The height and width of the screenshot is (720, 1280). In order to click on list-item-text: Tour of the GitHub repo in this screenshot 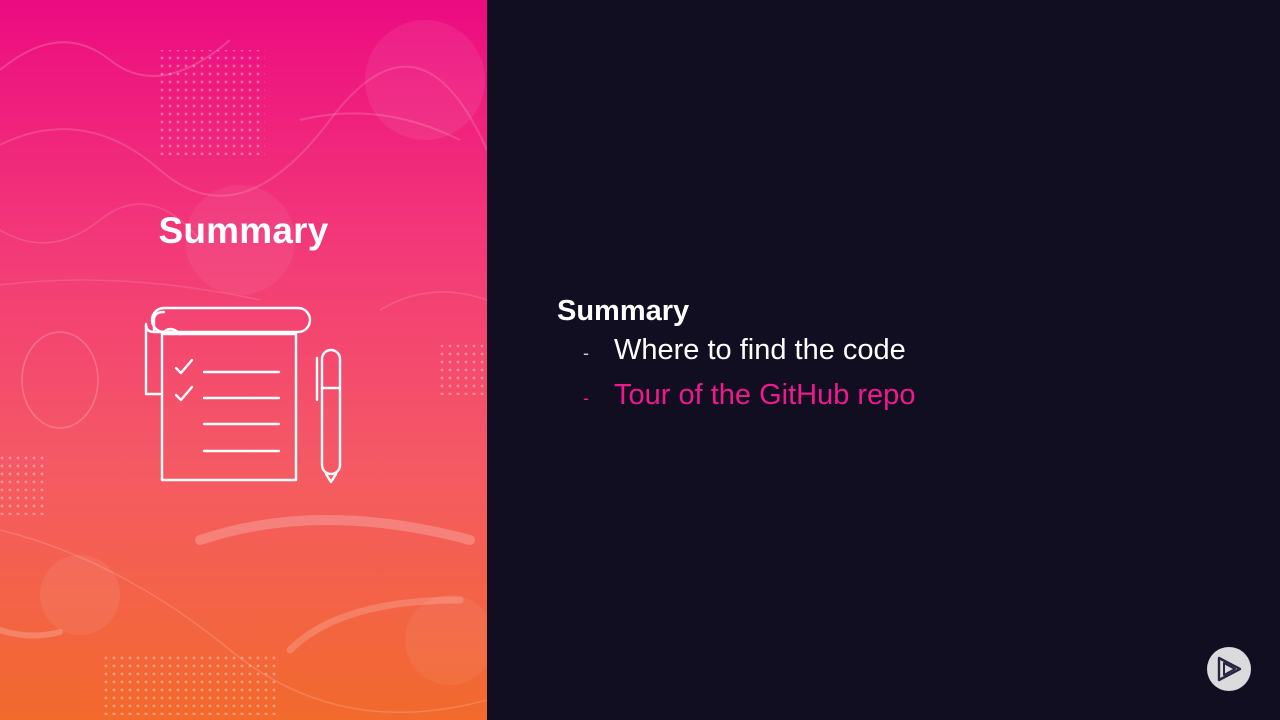, I will do `click(765, 395)`.